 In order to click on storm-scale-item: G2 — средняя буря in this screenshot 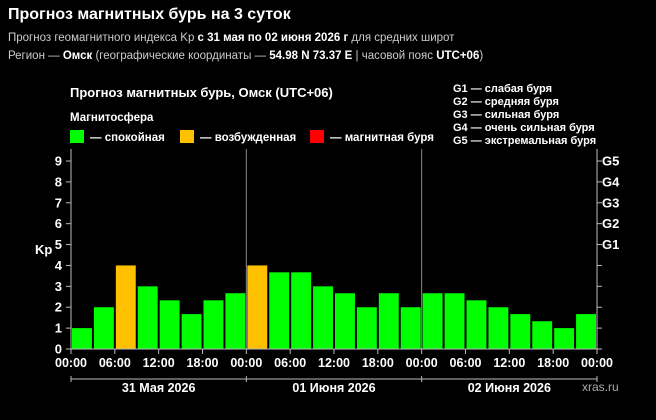, I will do `click(506, 102)`.